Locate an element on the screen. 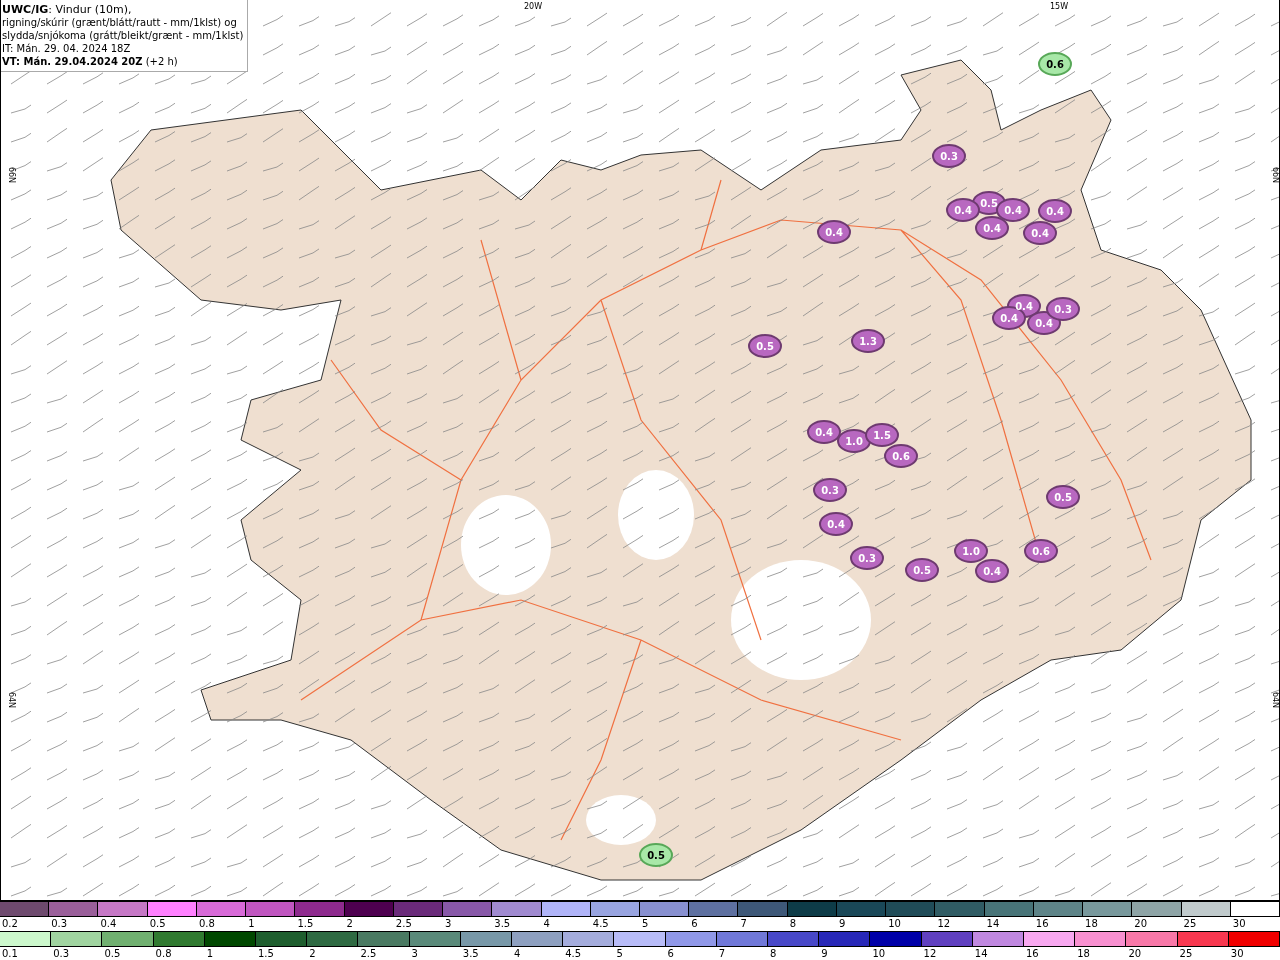 Image resolution: width=1280 pixels, height=960 pixels. title-line: IT: Mán. 29. 04. 2024 18Z is located at coordinates (67, 48).